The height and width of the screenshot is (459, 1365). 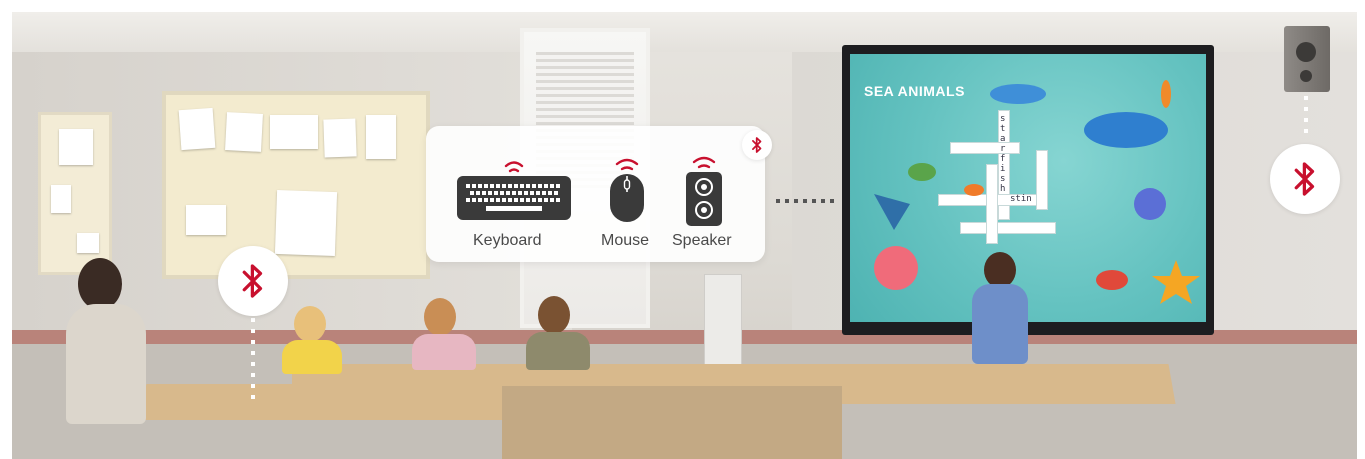 I want to click on jellyfish-icon, so click(x=1150, y=204).